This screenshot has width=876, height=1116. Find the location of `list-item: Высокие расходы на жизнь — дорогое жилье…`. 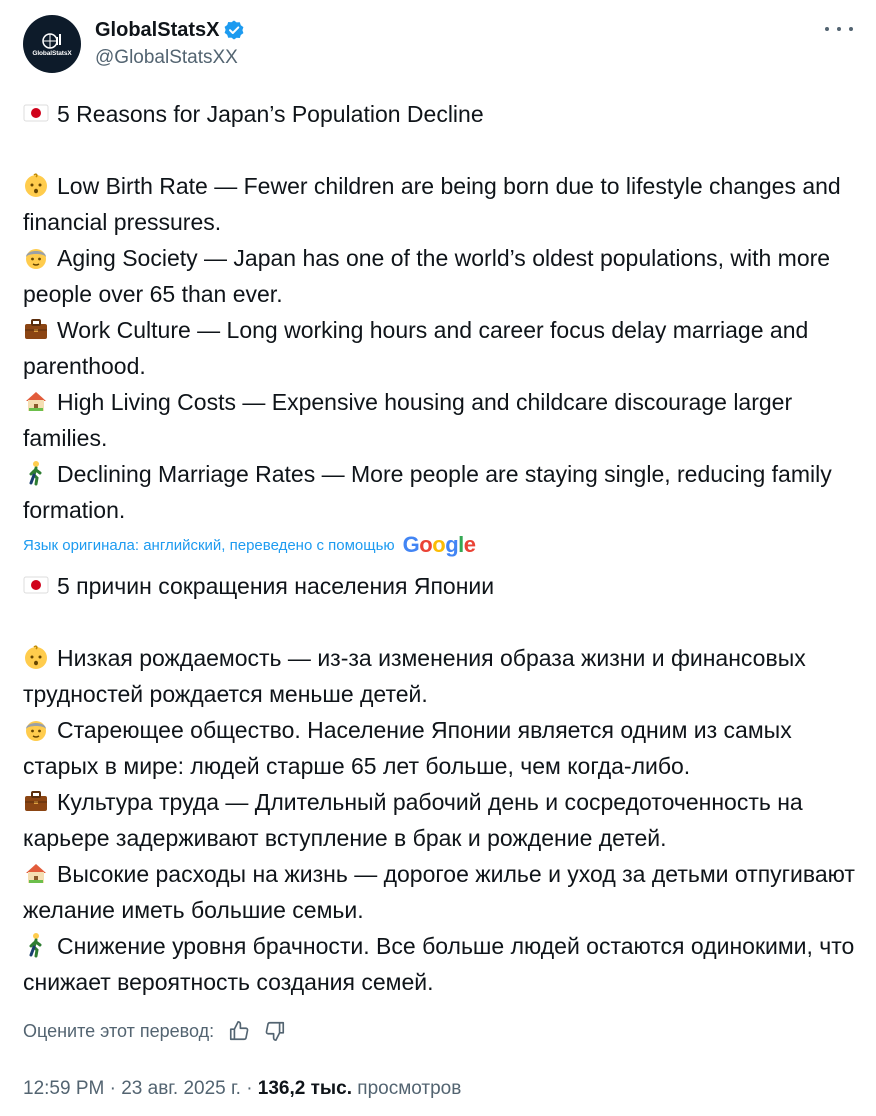

list-item: Высокие расходы на жизнь — дорогое жилье… is located at coordinates (439, 892).